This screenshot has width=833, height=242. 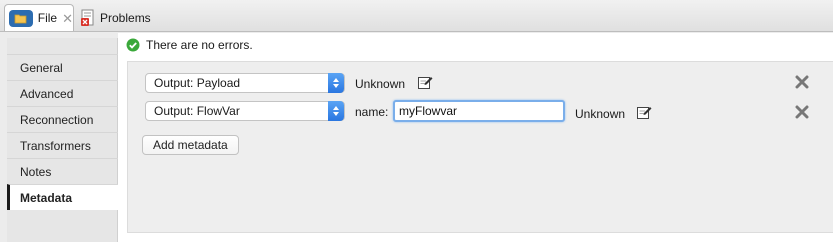 What do you see at coordinates (190, 145) in the screenshot?
I see `add-metadata-button: Add metadata` at bounding box center [190, 145].